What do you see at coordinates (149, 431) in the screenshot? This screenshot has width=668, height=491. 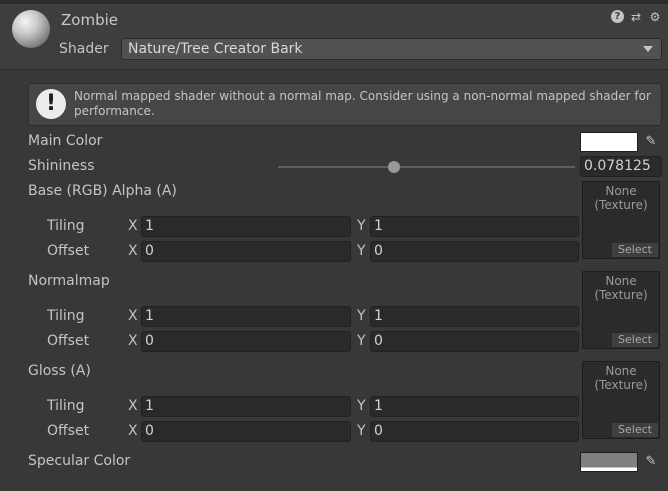 I see `gloss-offset-x-value: 0` at bounding box center [149, 431].